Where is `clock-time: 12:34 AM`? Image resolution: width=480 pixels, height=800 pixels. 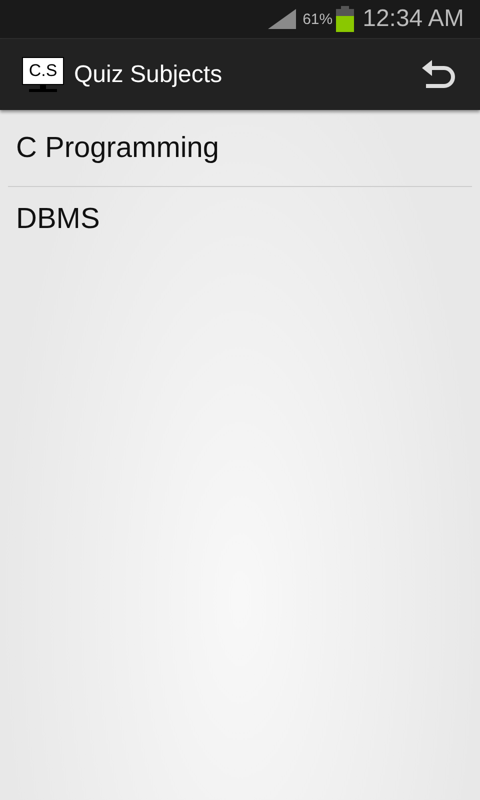 clock-time: 12:34 AM is located at coordinates (413, 19).